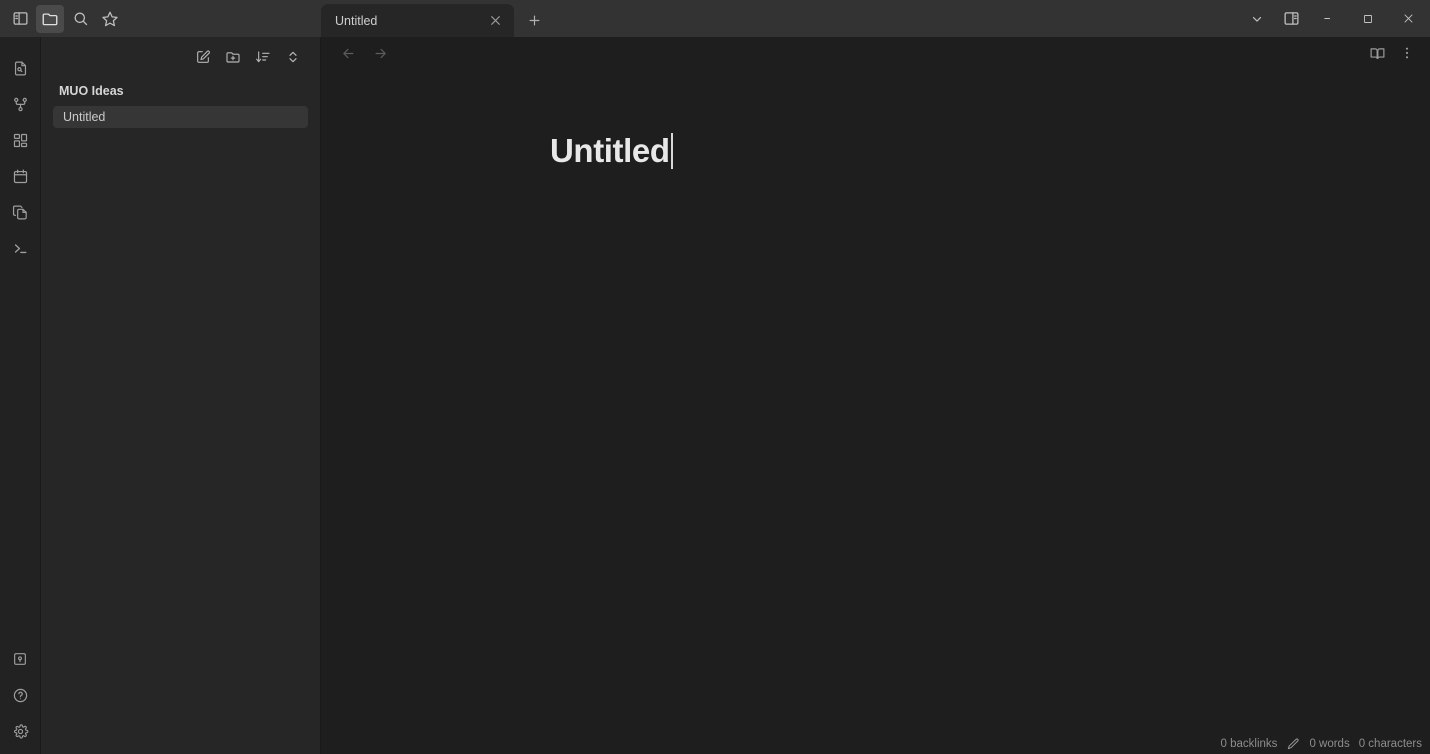 This screenshot has width=1430, height=754. I want to click on navigate-forward-icon, so click(380, 53).